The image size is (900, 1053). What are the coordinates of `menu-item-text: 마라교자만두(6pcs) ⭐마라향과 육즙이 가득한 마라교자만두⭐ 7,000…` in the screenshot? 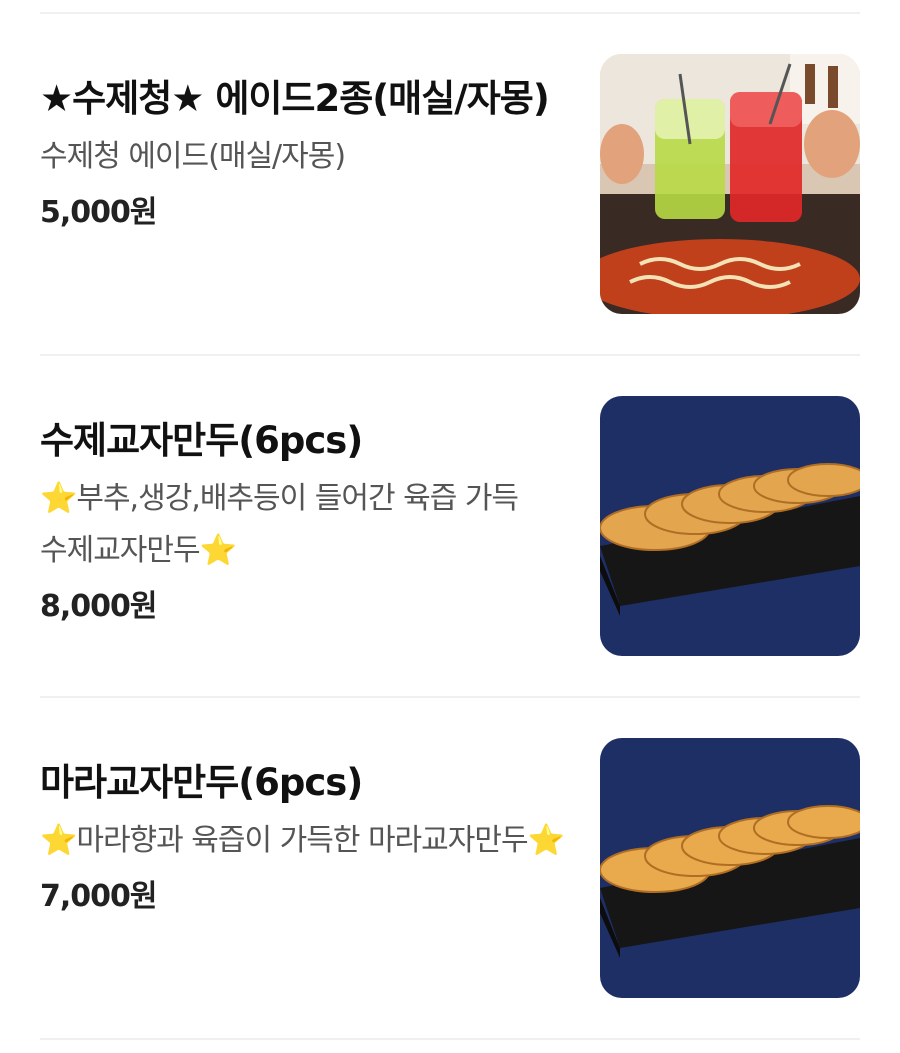 It's located at (305, 836).